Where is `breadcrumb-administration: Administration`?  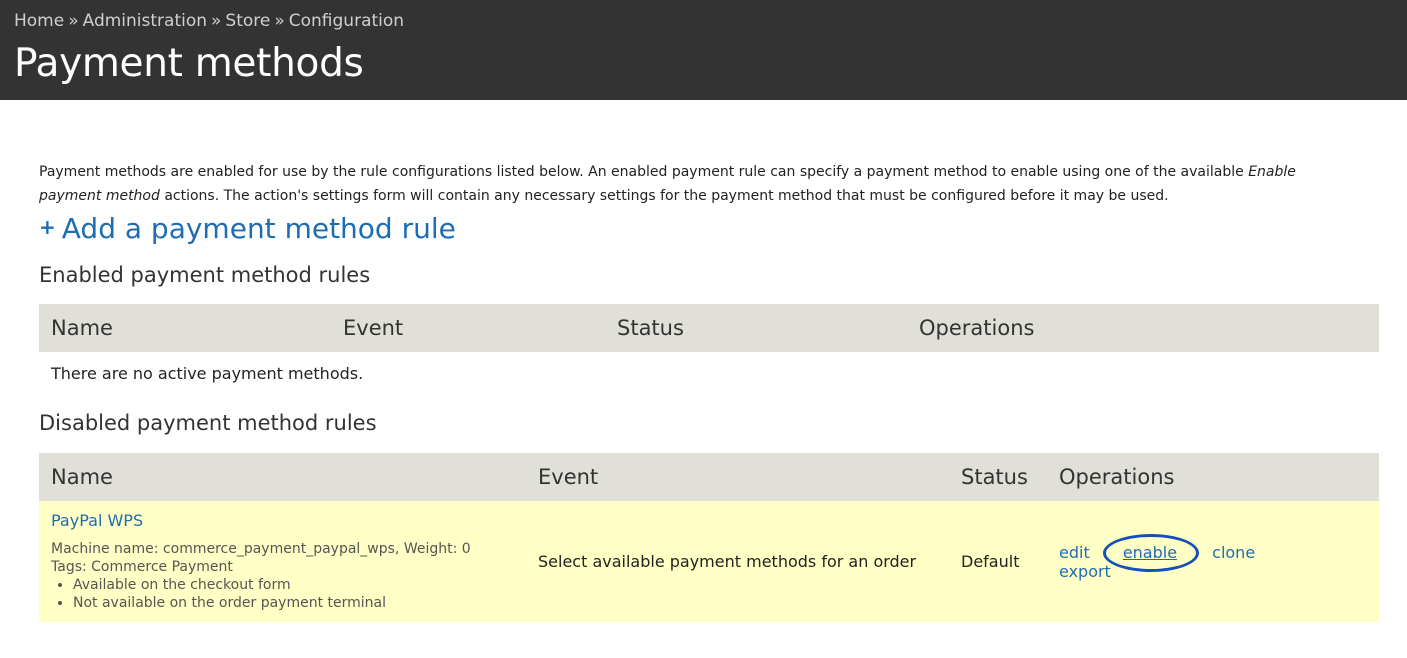
breadcrumb-administration: Administration is located at coordinates (145, 21).